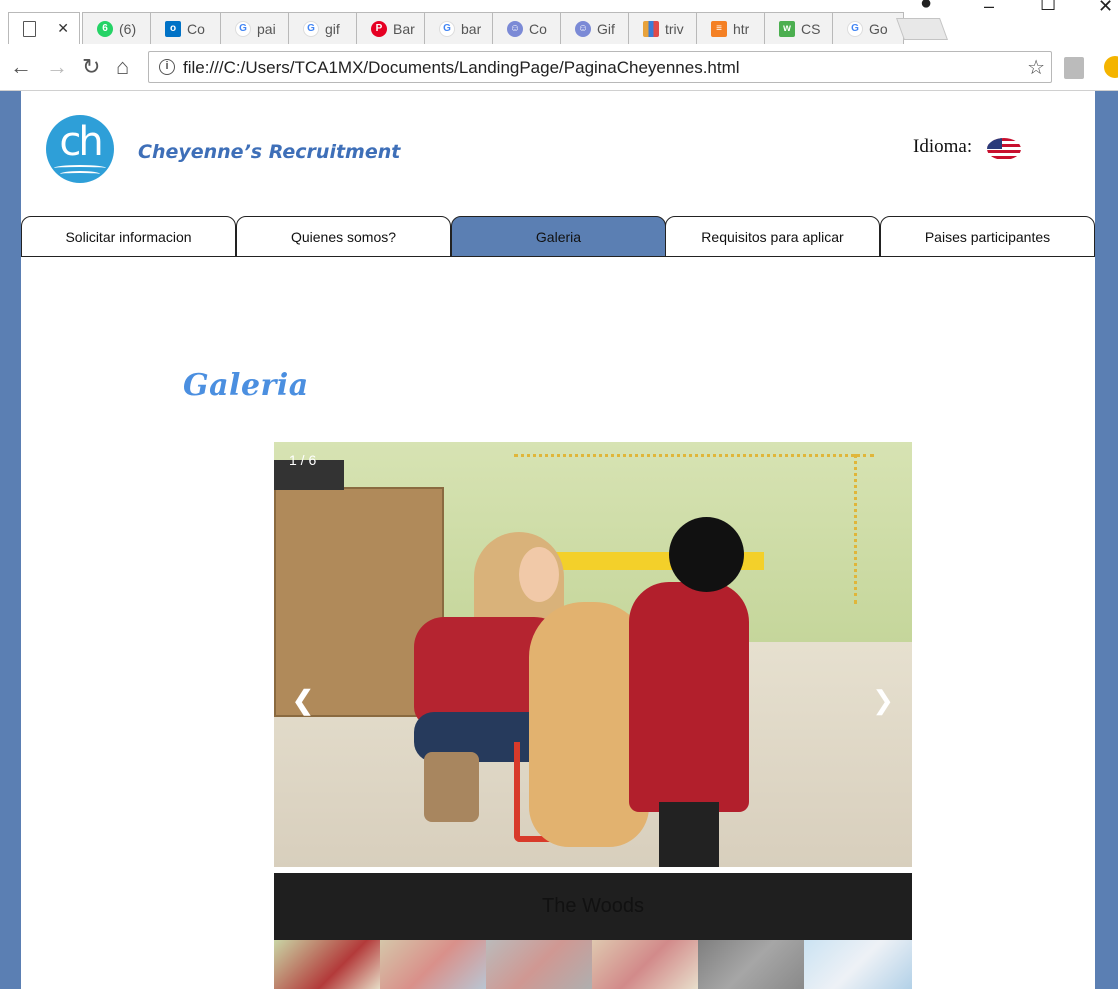 The height and width of the screenshot is (989, 1118). I want to click on girl-body, so click(689, 697).